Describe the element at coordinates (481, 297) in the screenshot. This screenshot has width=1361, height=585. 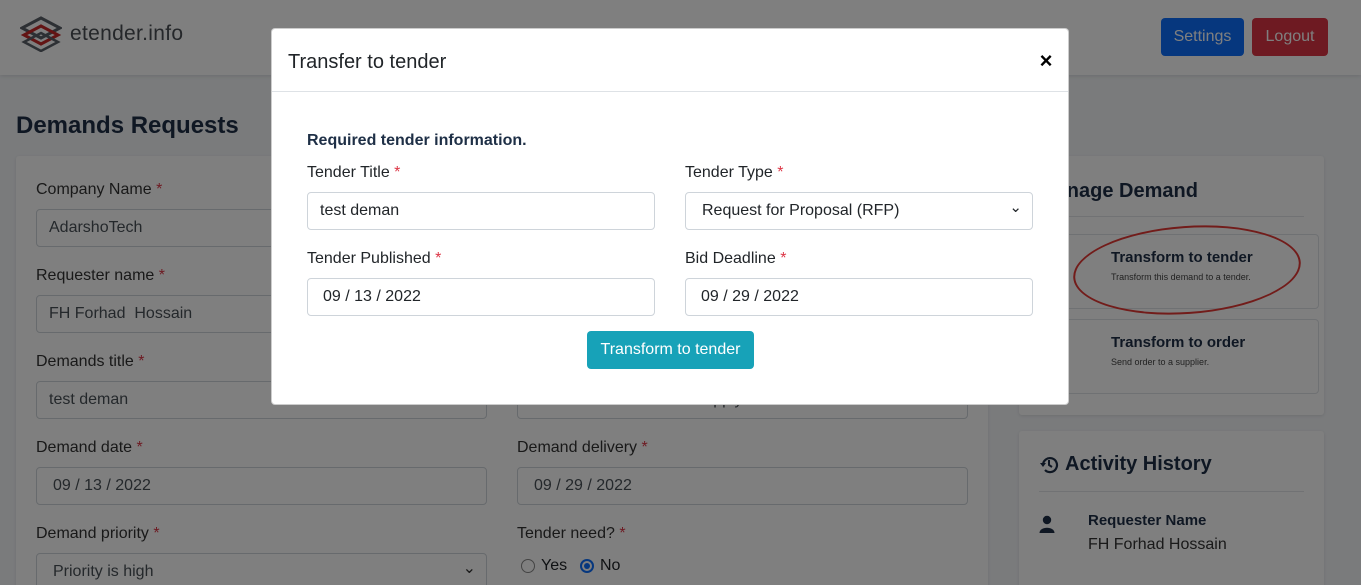
I see `tender-published-date: 09 / 13 / 2022` at that location.